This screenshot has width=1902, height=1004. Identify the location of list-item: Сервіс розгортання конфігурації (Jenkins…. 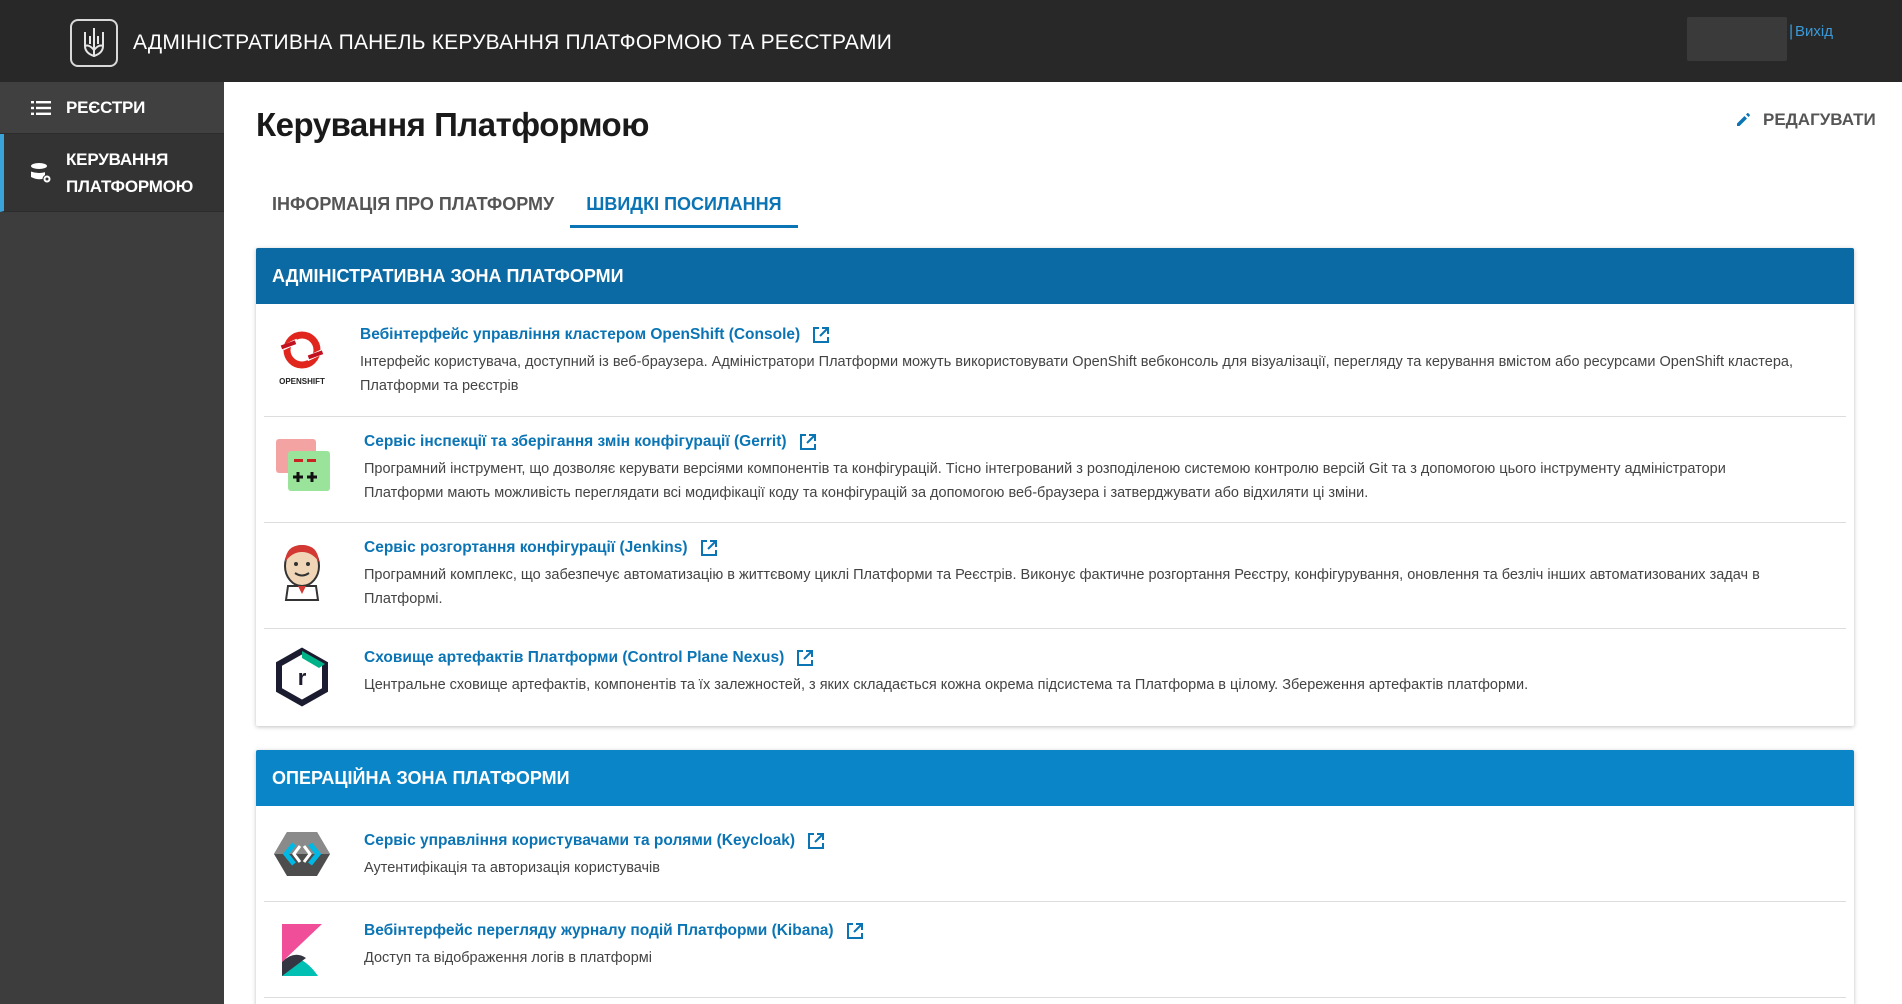
(1055, 576).